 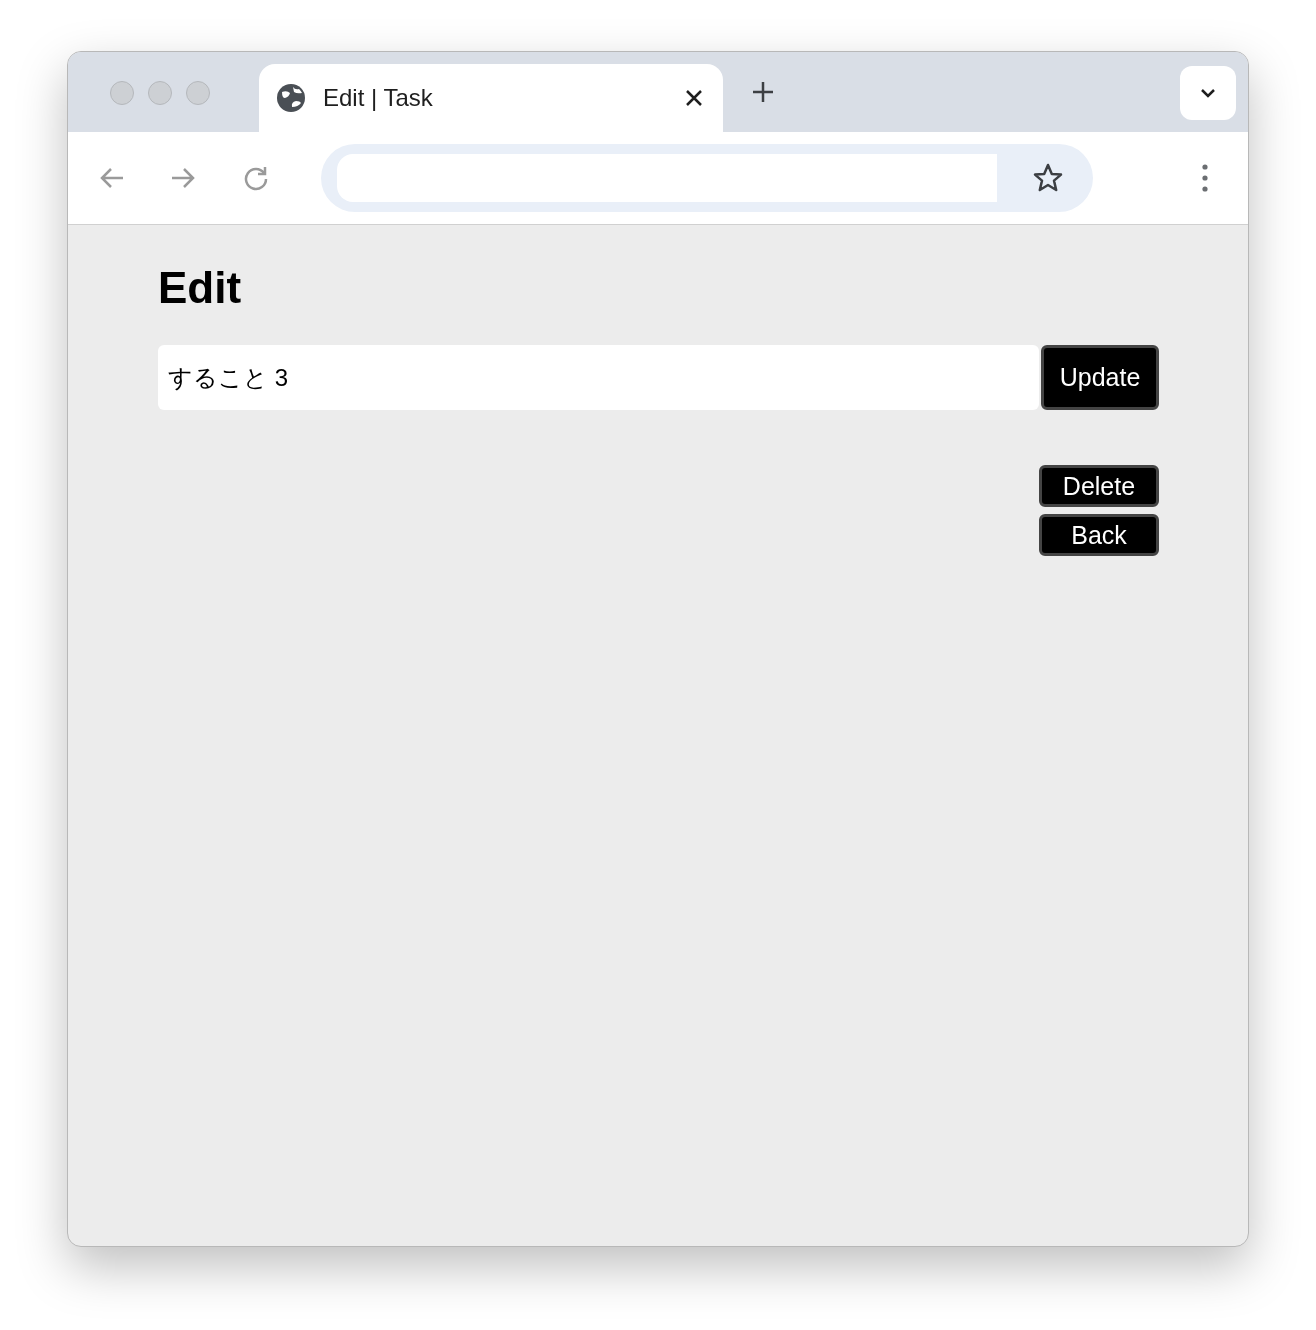 I want to click on back-icon, so click(x=112, y=178).